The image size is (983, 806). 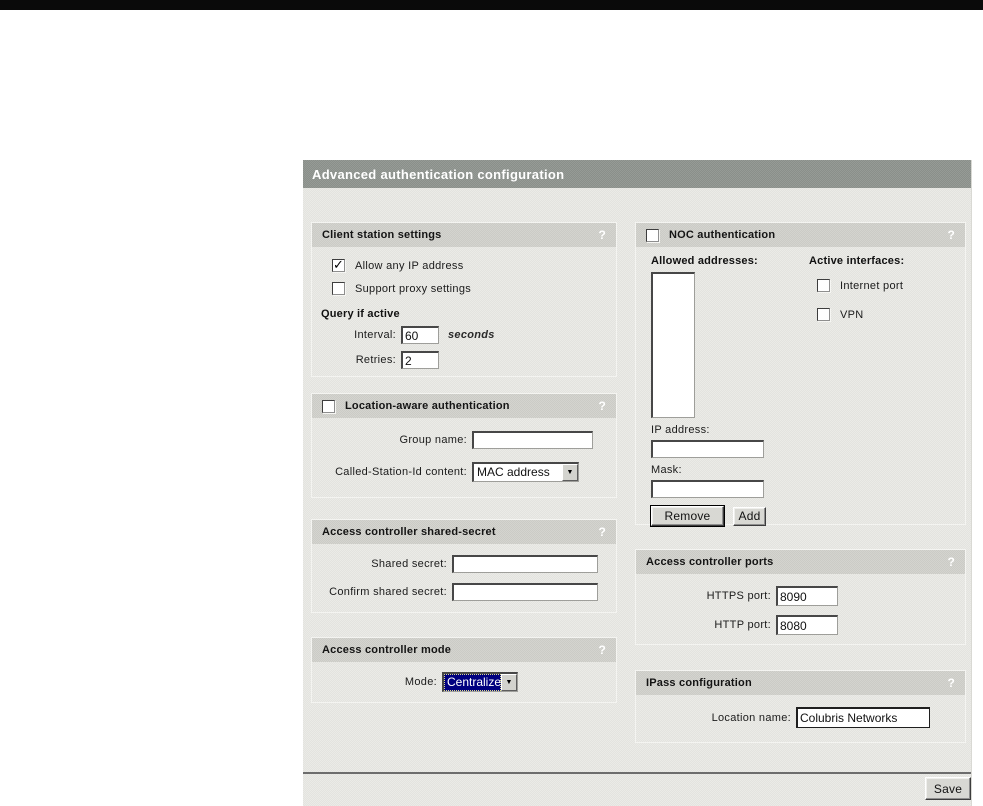 I want to click on confirm-shared-secret-label: Confirm shared secret:, so click(x=388, y=592).